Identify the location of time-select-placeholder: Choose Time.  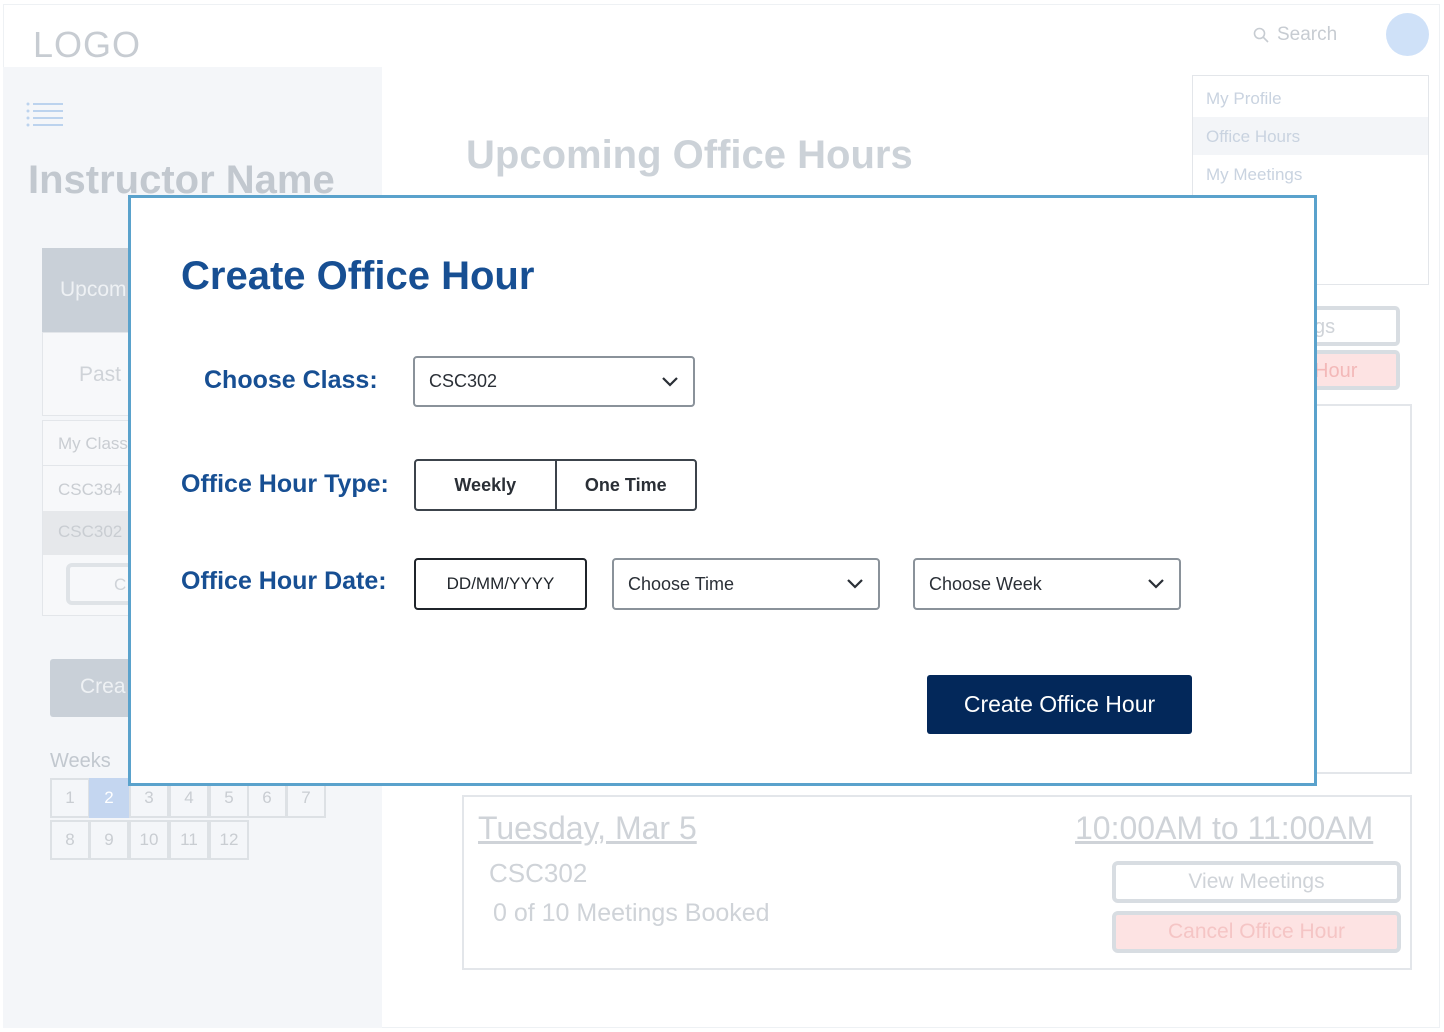
(681, 583).